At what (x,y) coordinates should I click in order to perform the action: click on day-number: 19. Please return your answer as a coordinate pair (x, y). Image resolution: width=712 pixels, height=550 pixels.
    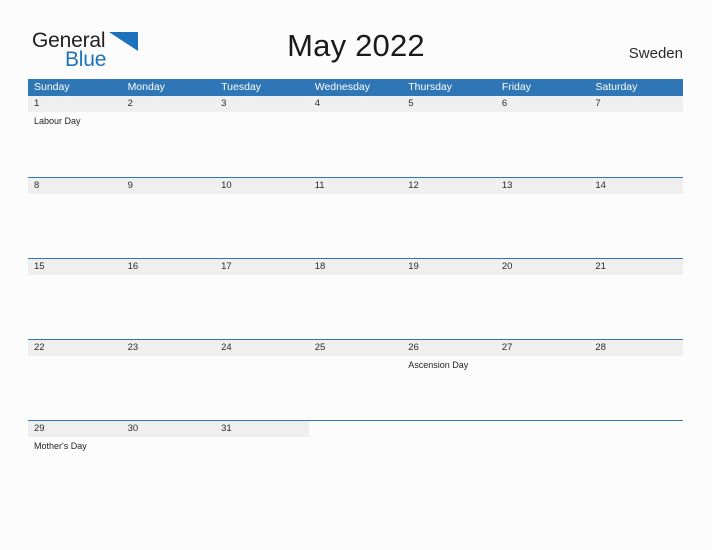
    Looking at the image, I should click on (449, 267).